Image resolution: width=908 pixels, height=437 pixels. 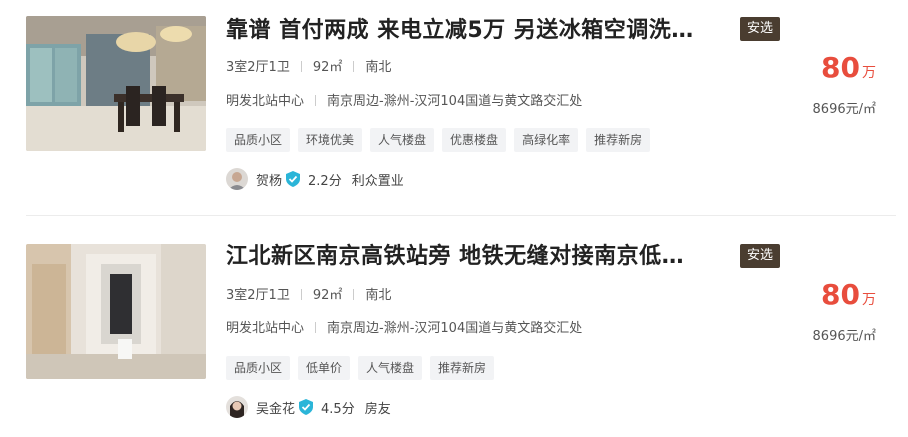 What do you see at coordinates (269, 179) in the screenshot?
I see `agent-name: 贺杨` at bounding box center [269, 179].